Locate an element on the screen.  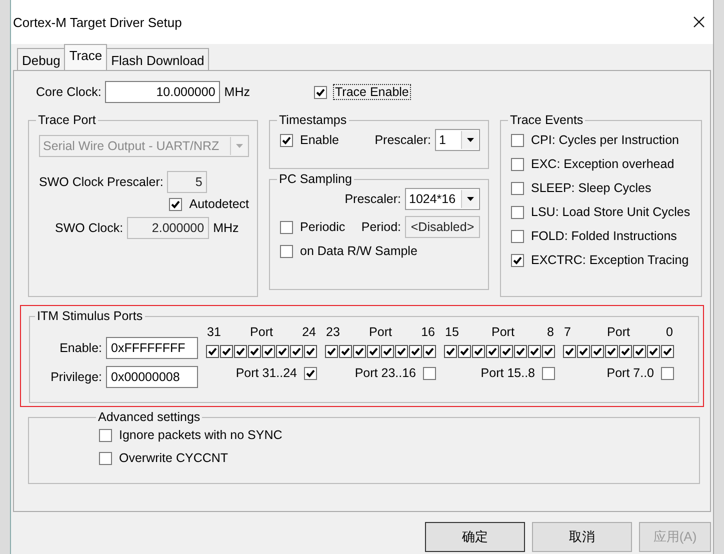
checkbox-label: Periodic is located at coordinates (323, 227).